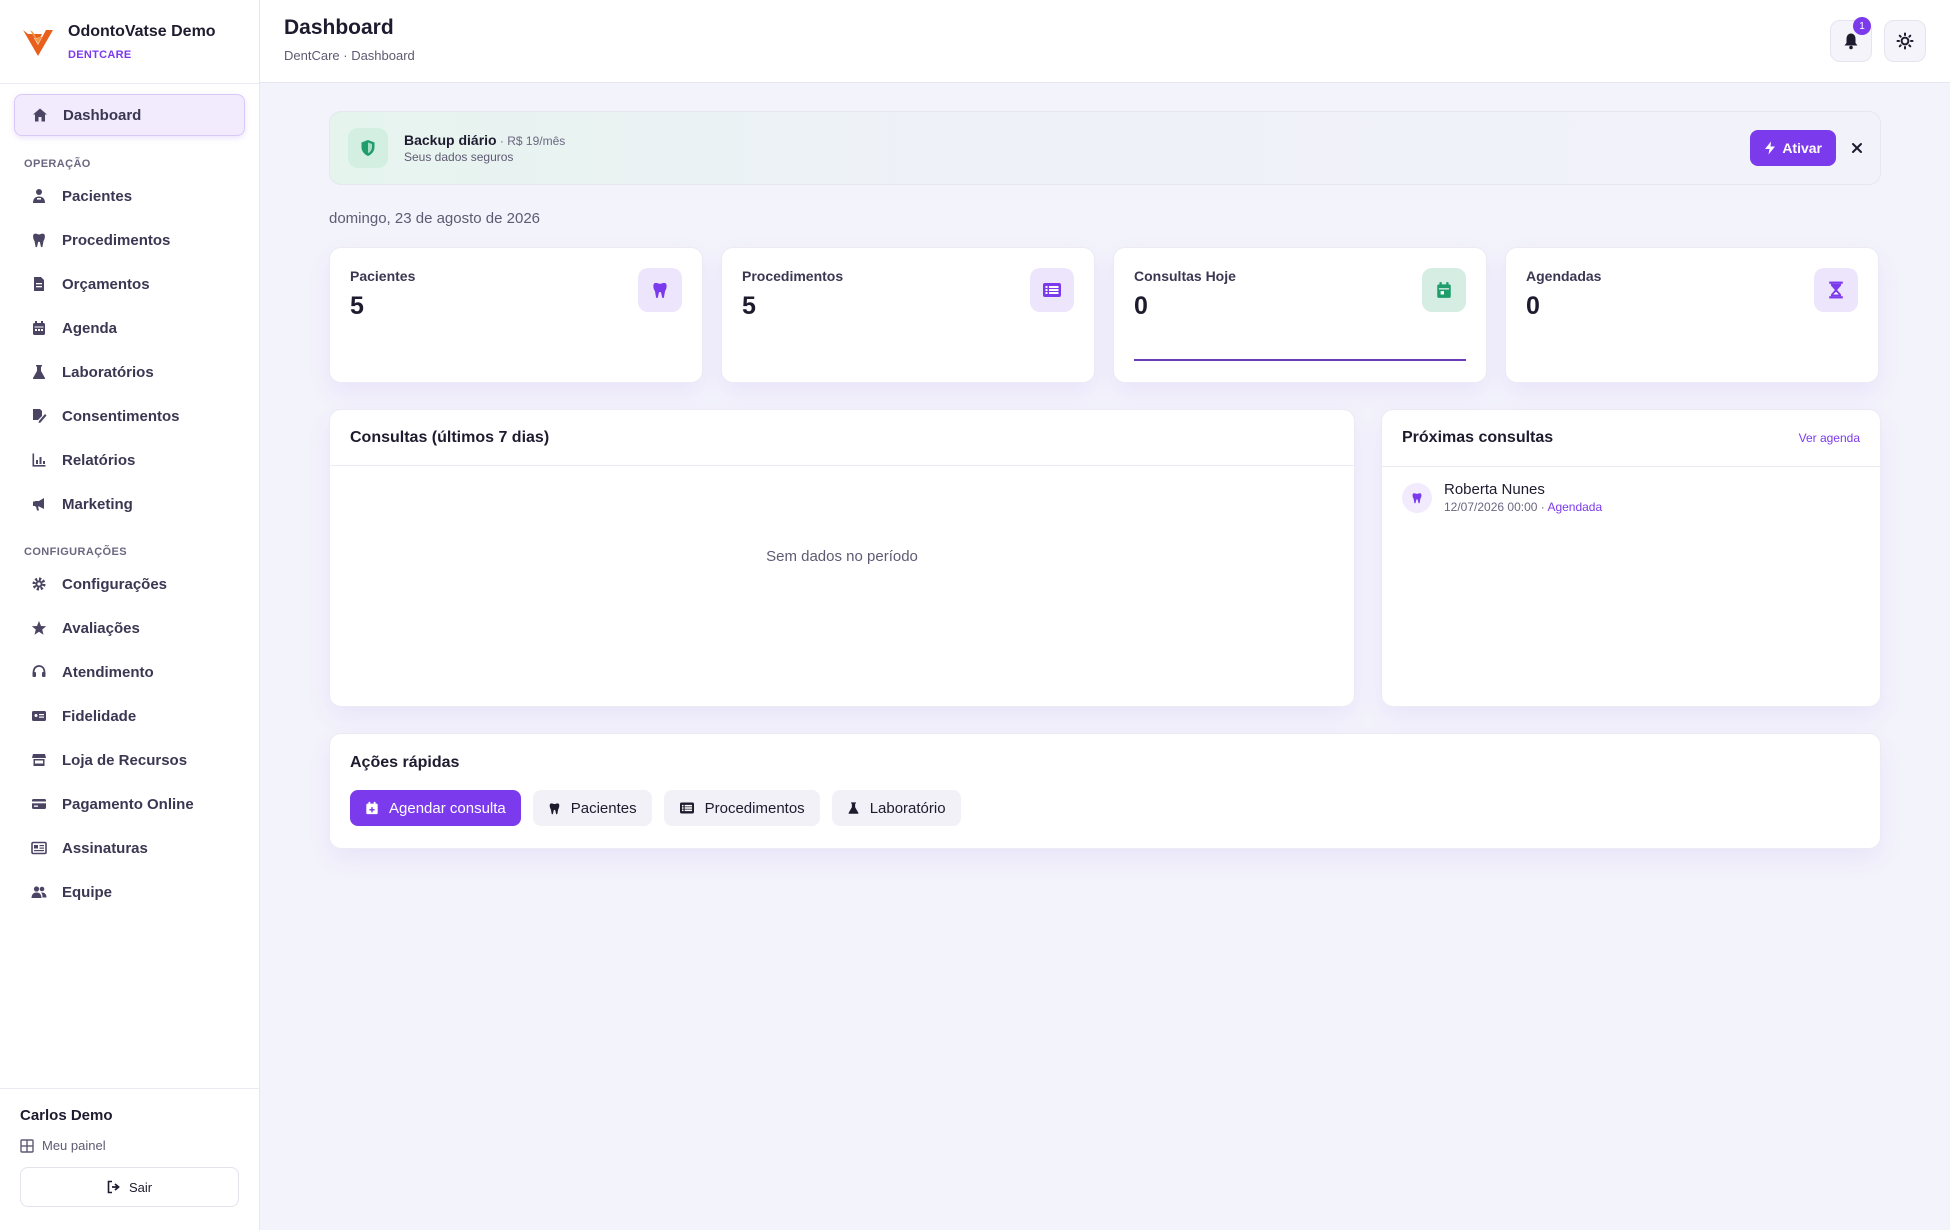 Image resolution: width=1950 pixels, height=1230 pixels. I want to click on sidebar-item-fidelidade: Fidelidade, so click(129, 716).